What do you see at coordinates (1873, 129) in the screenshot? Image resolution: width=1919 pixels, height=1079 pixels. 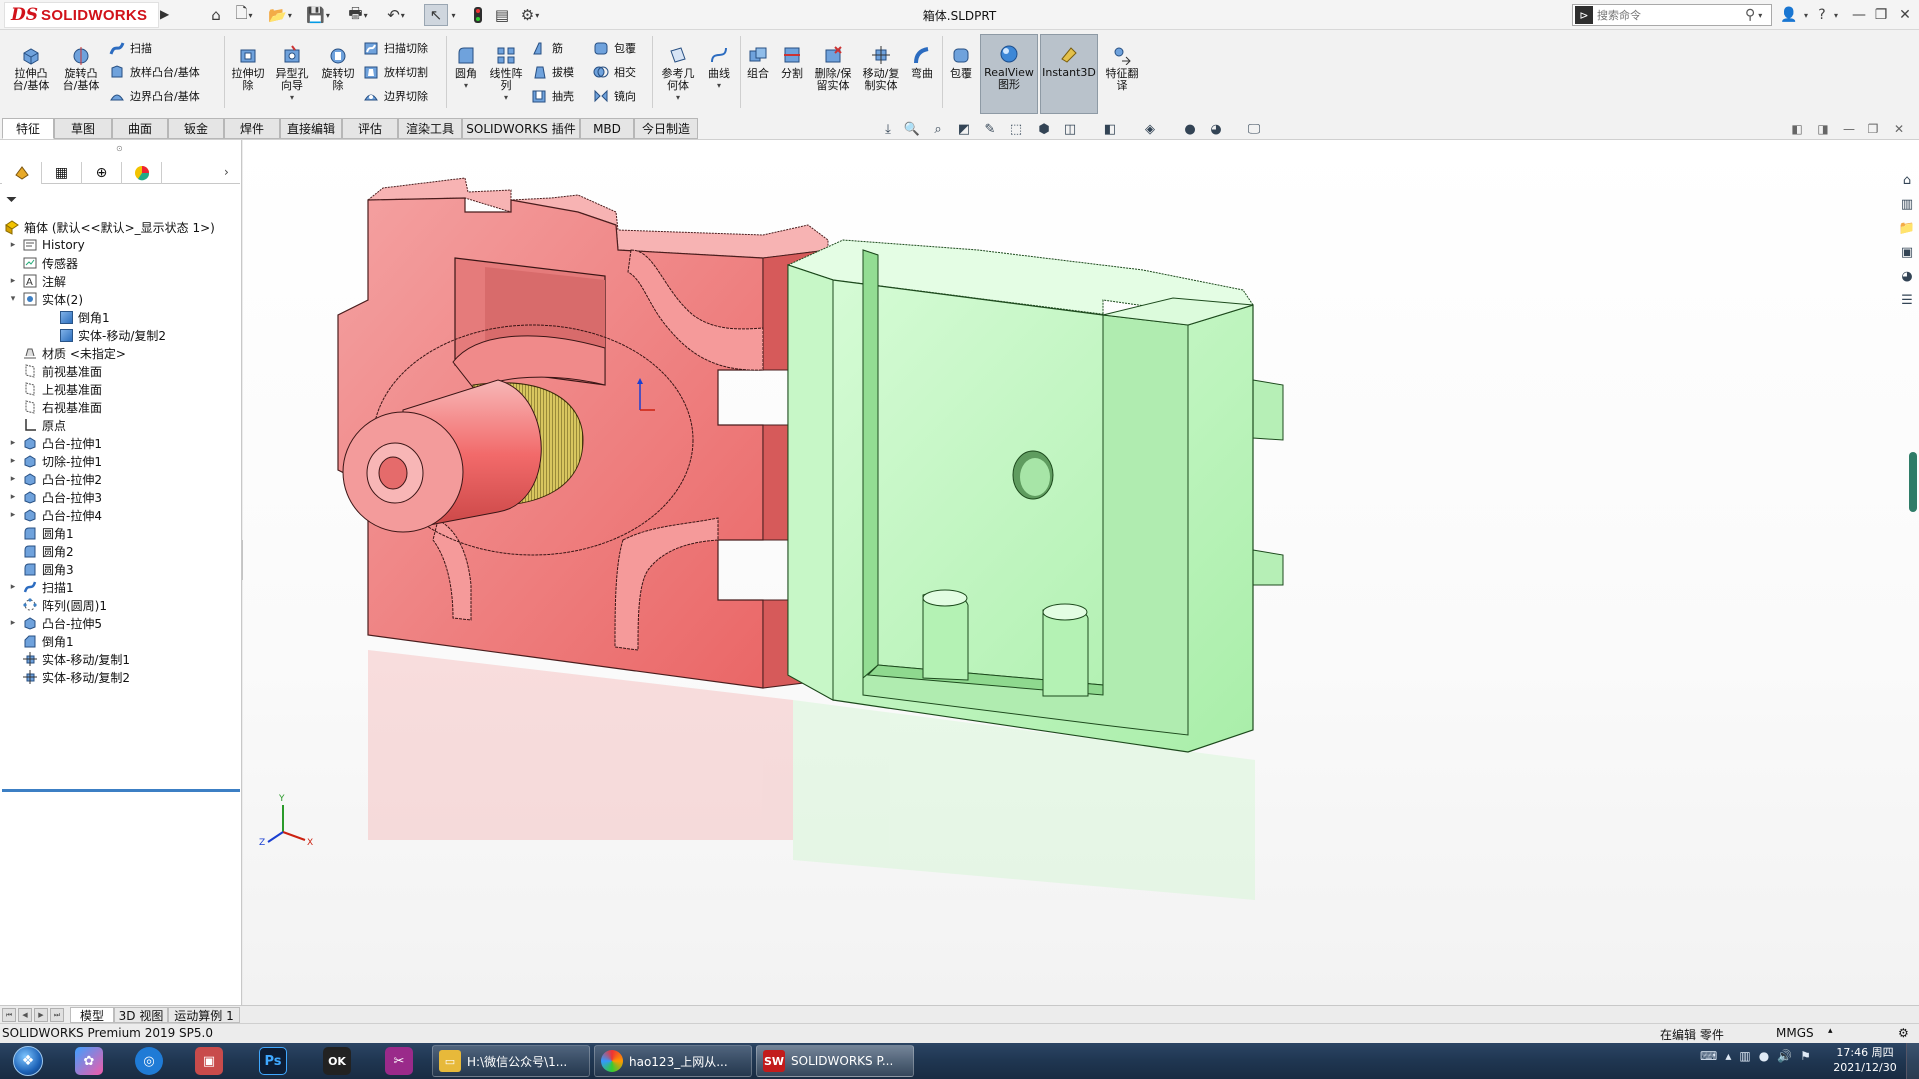 I see `viewport-restore-icon: ❐` at bounding box center [1873, 129].